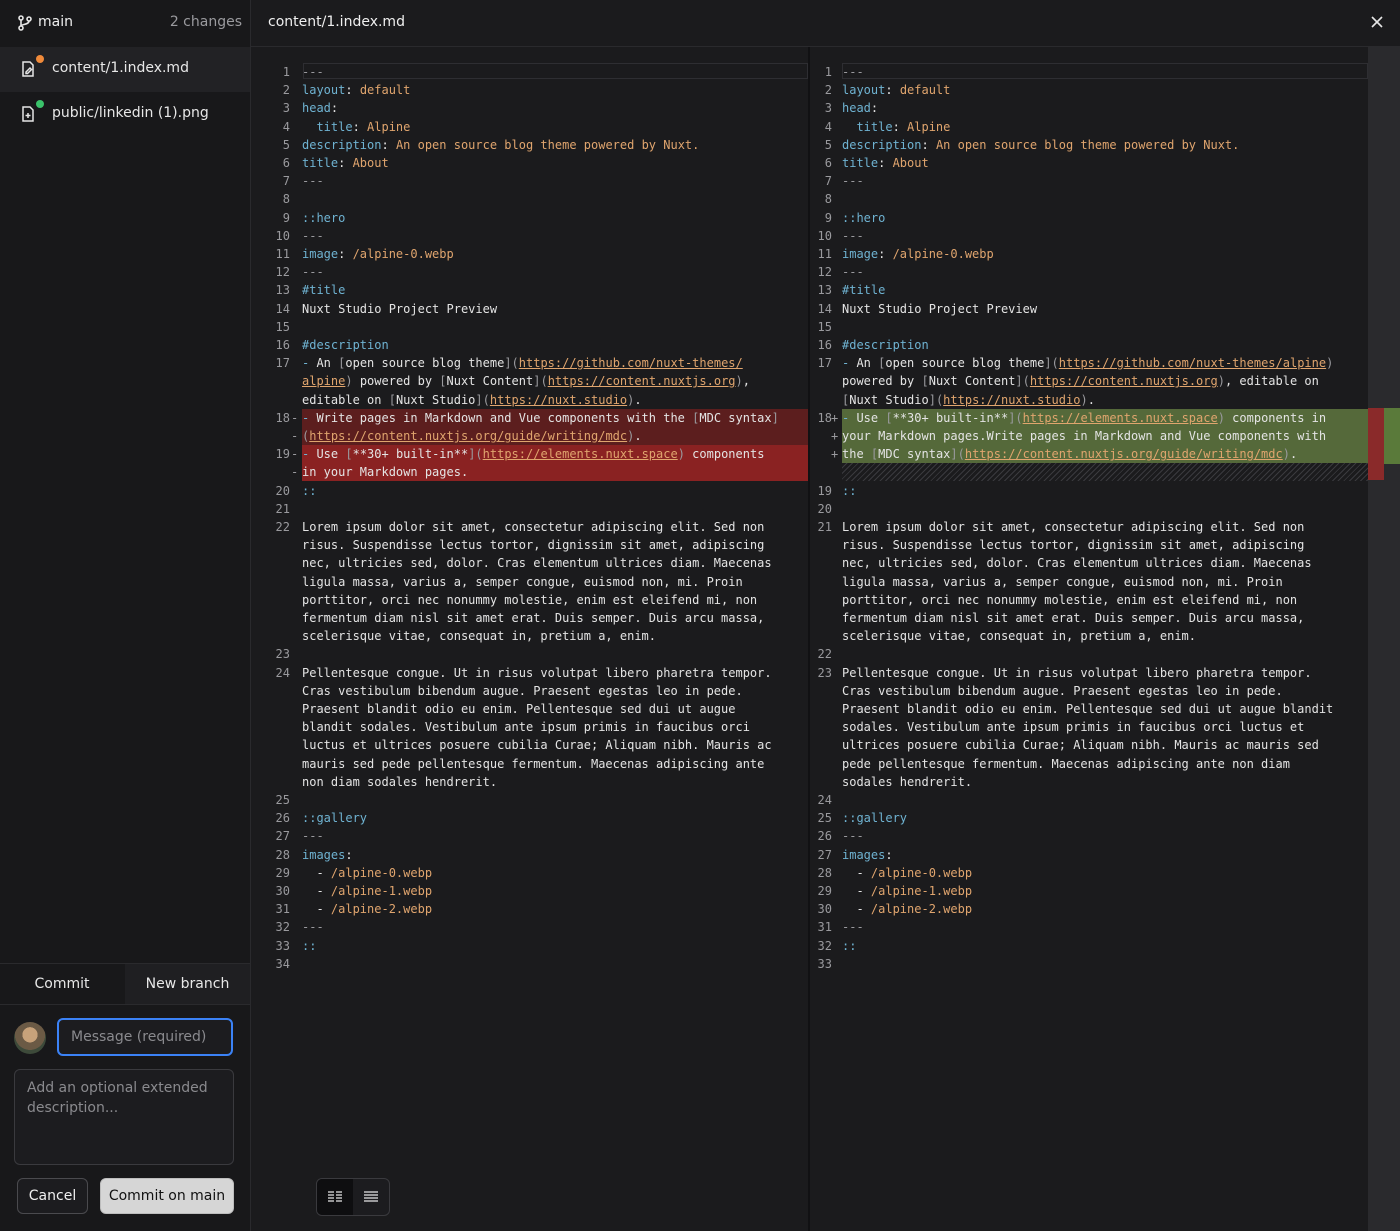 The height and width of the screenshot is (1231, 1400). I want to click on changed-file-item: content/1.index.md, so click(125, 69).